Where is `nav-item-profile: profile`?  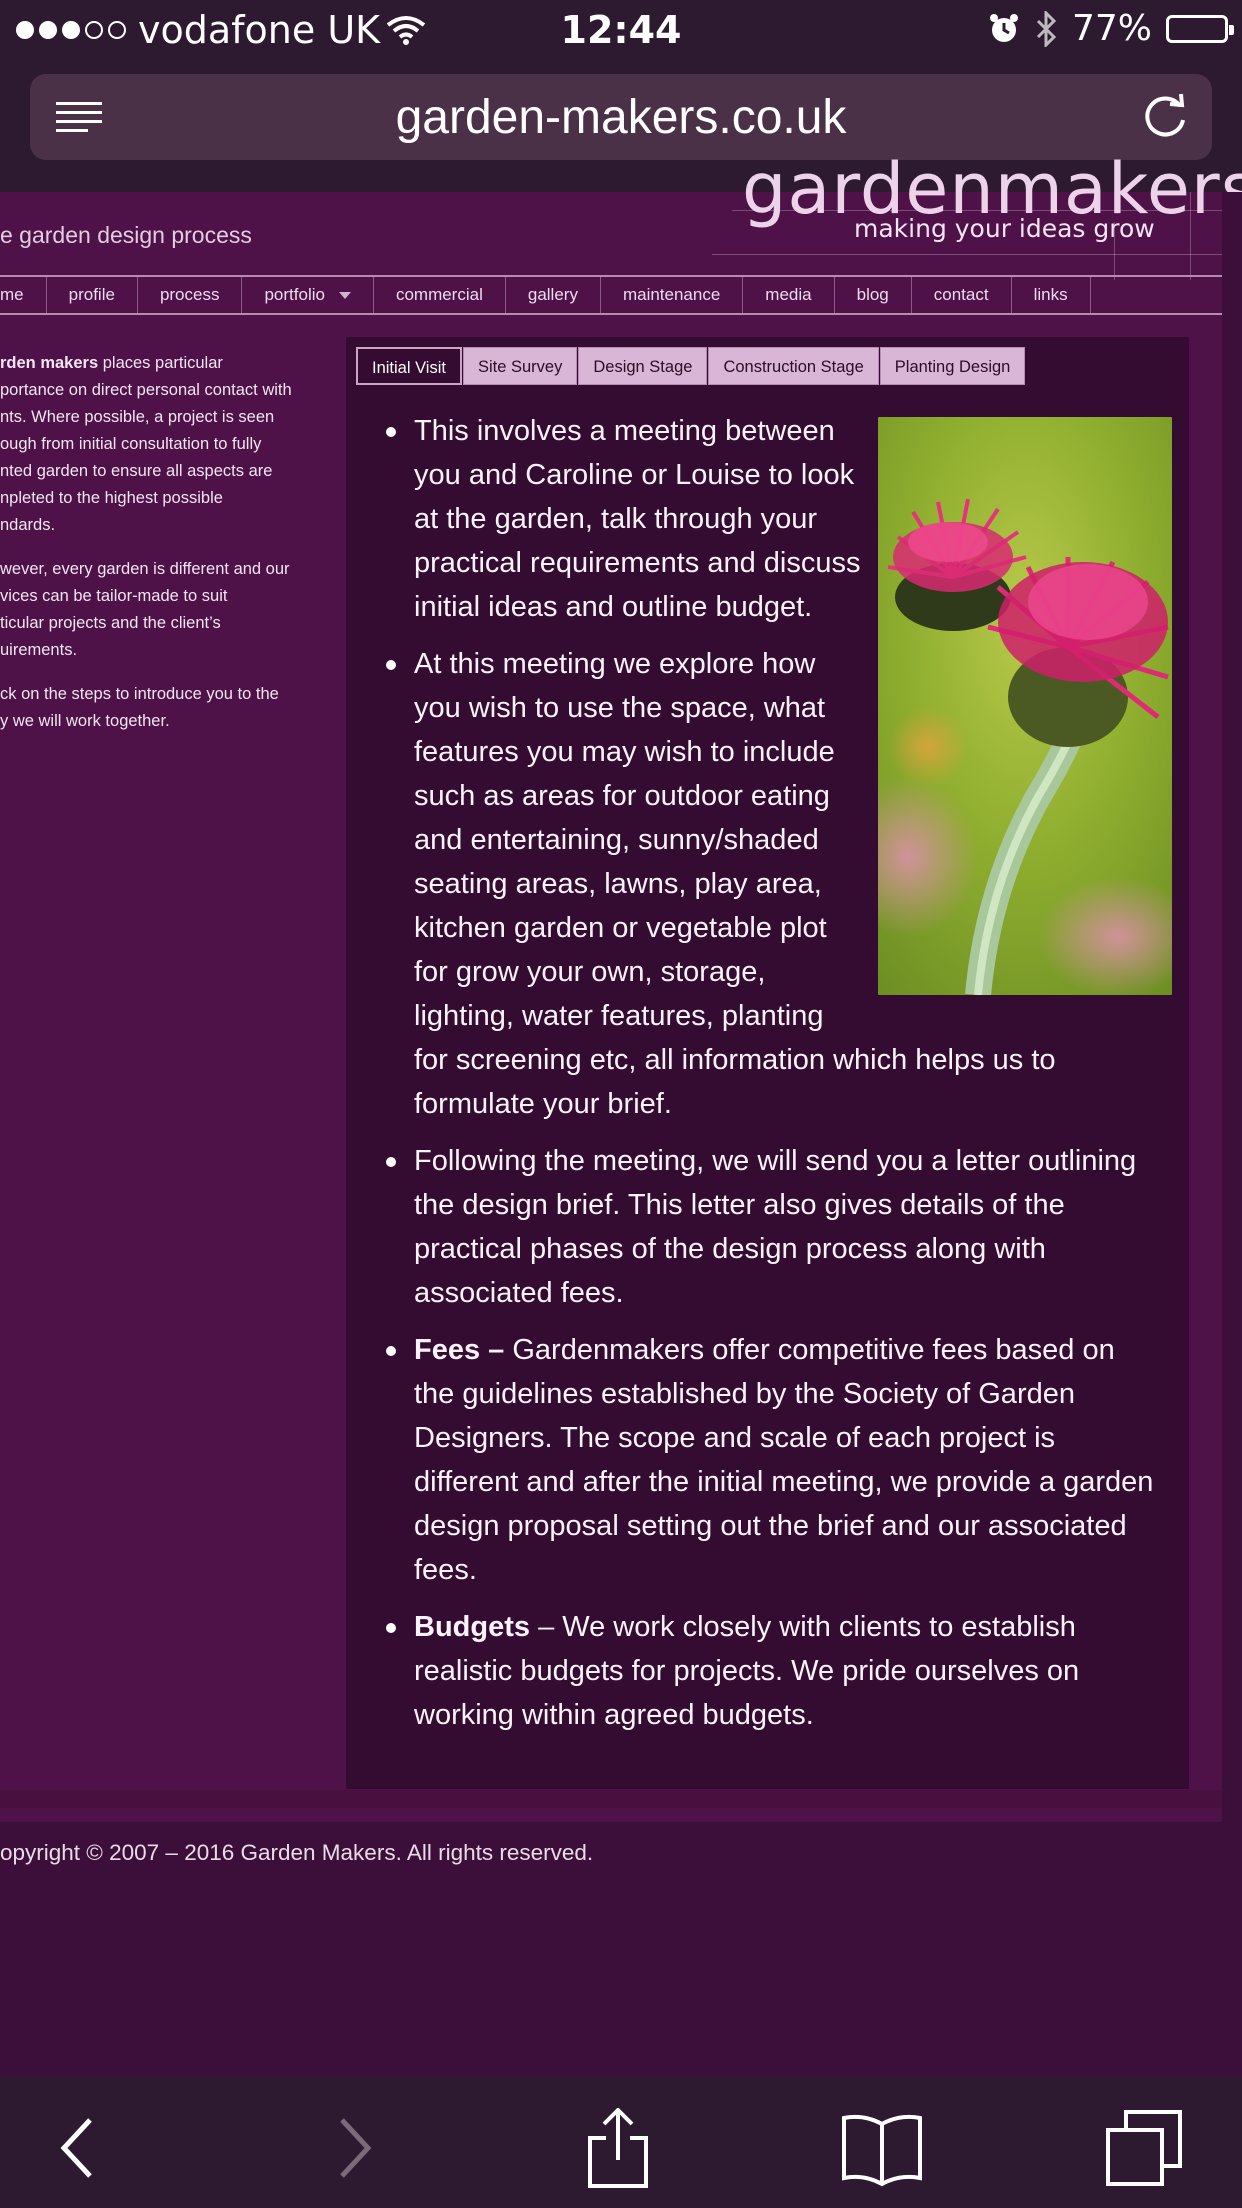
nav-item-profile: profile is located at coordinates (92, 295).